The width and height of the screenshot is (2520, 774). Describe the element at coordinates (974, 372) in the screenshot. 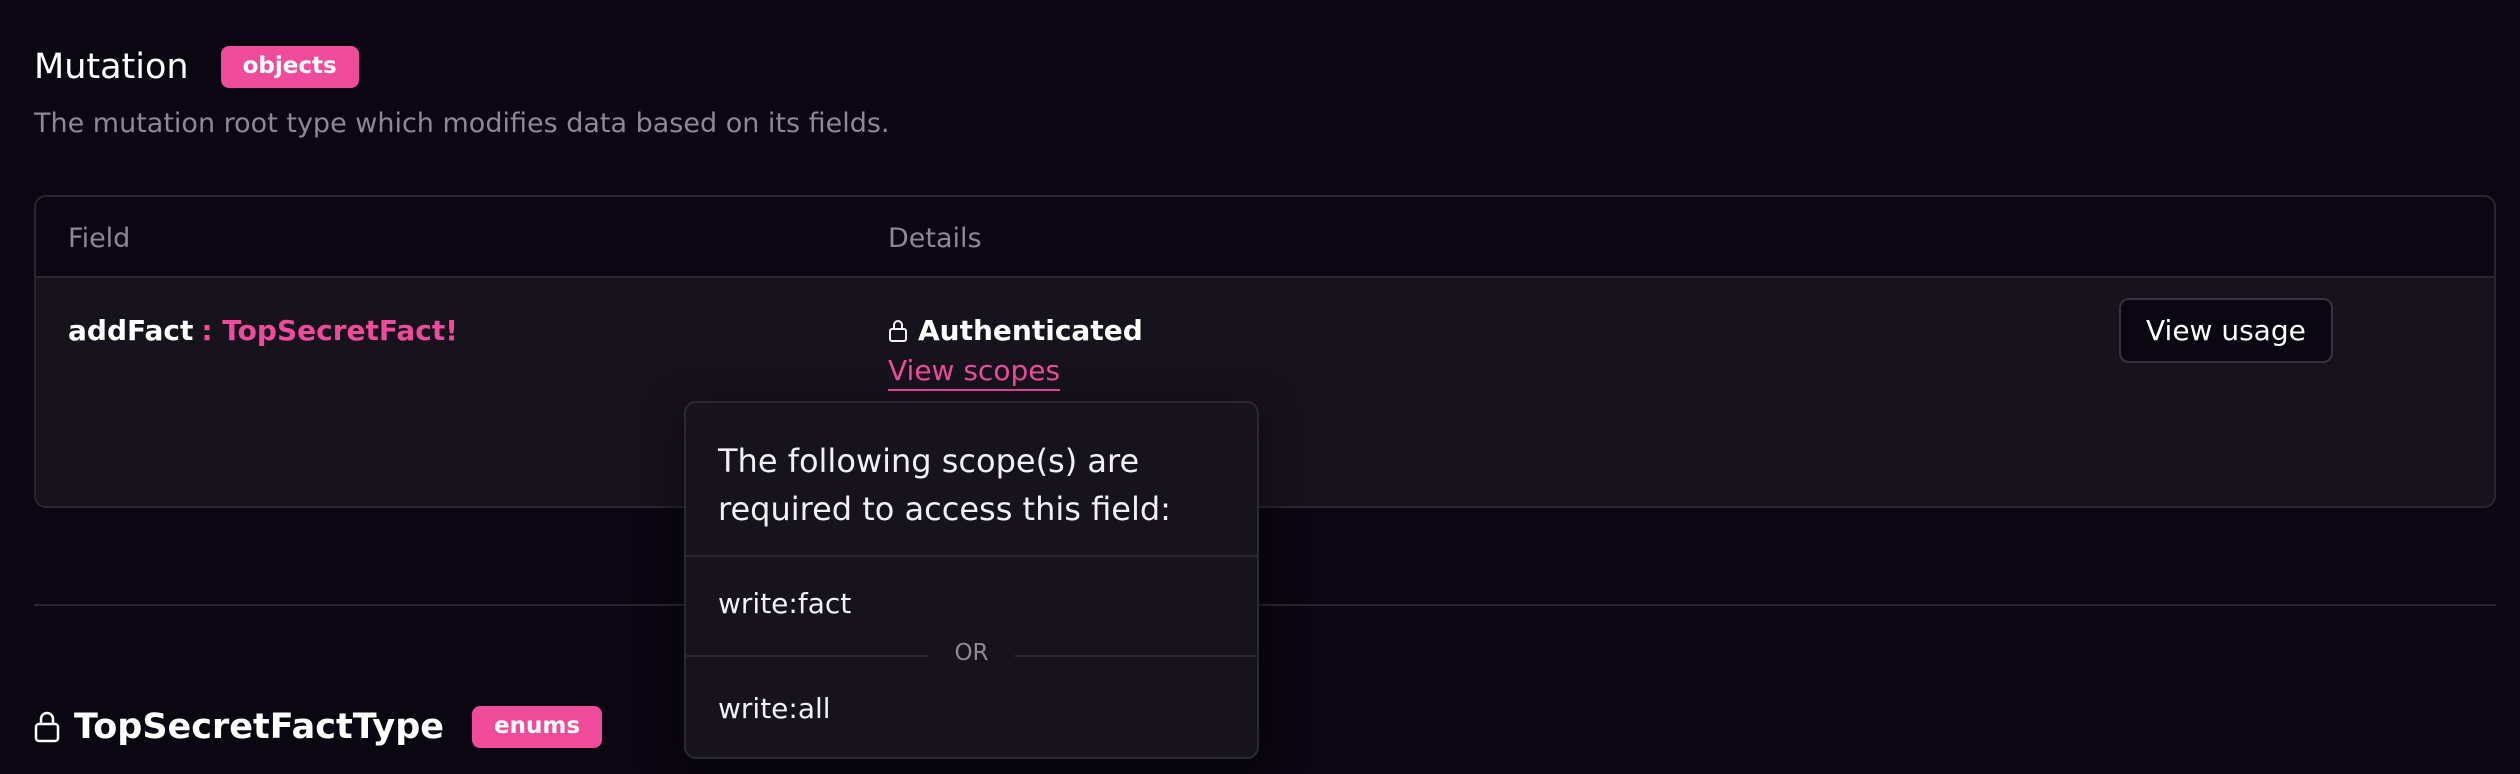

I see `view-scopes-link: View scopes` at that location.